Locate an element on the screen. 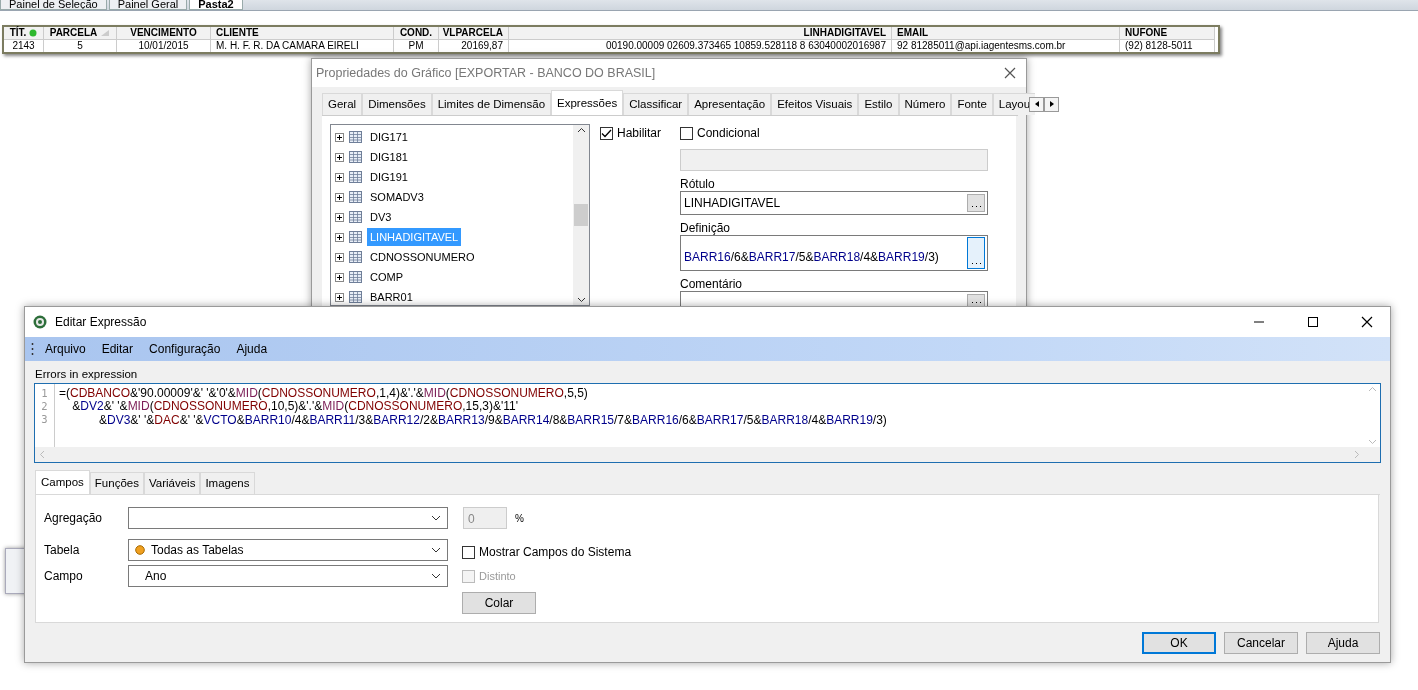 Image resolution: width=1418 pixels, height=690 pixels. field-label: Comentário is located at coordinates (712, 284).